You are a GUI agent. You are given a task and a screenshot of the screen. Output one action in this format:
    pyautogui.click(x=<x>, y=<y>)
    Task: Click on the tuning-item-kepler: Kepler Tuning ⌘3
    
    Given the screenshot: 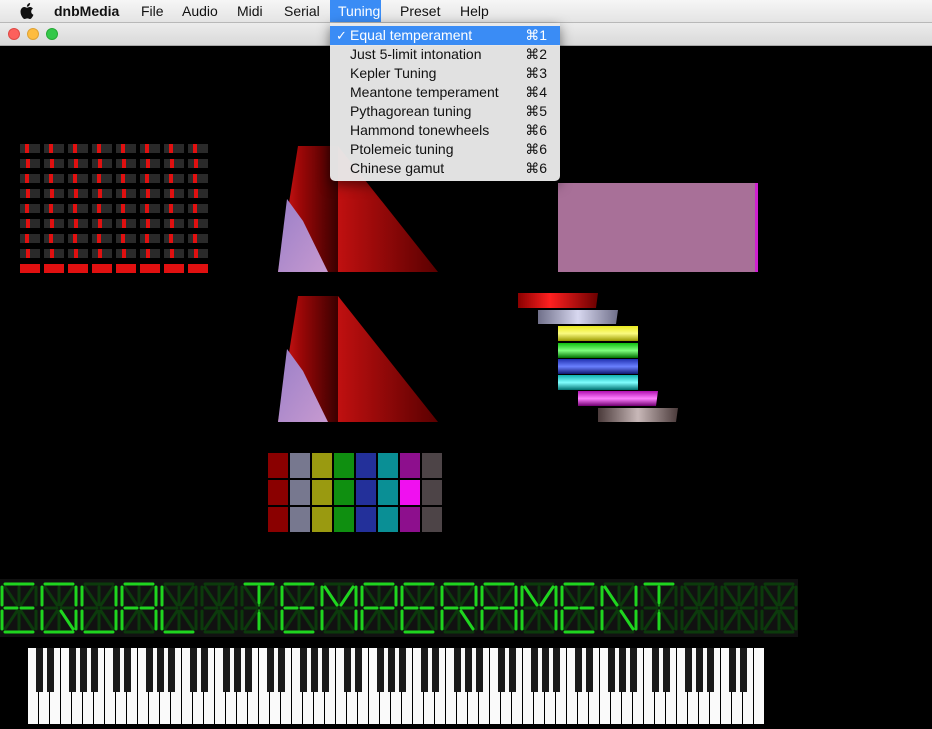 What is the action you would take?
    pyautogui.click(x=445, y=73)
    